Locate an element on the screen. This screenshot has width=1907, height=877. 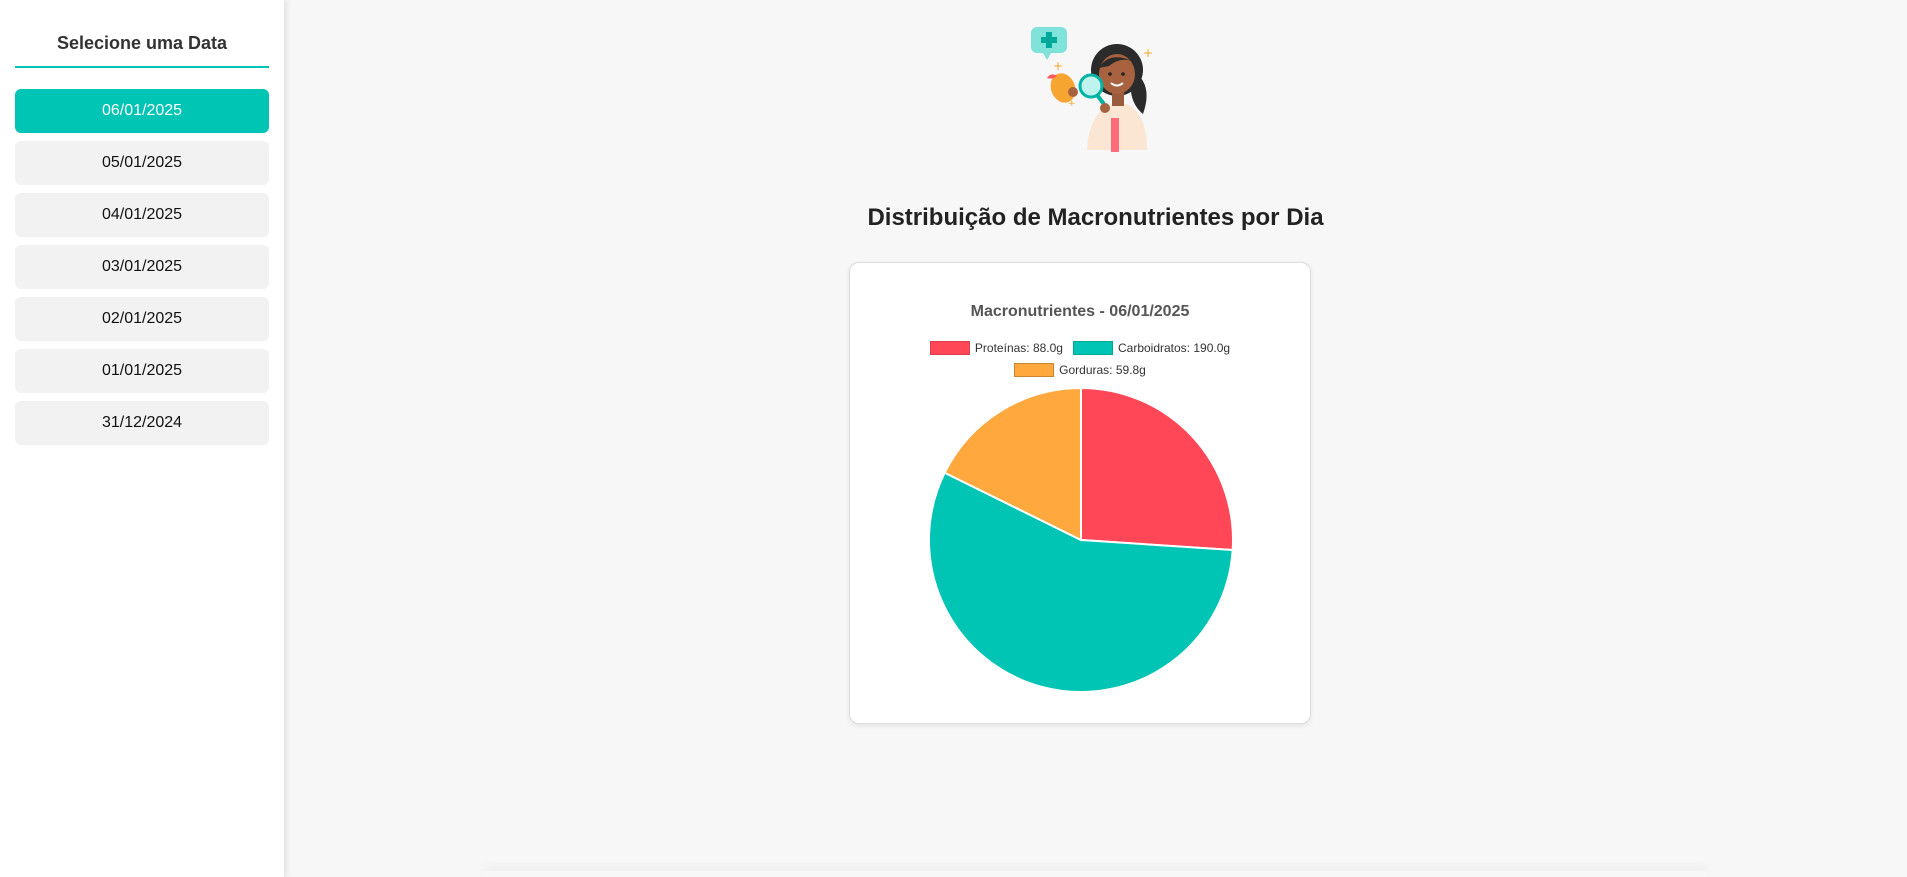
nutritionist-illustration: + + + is located at coordinates (1092, 89).